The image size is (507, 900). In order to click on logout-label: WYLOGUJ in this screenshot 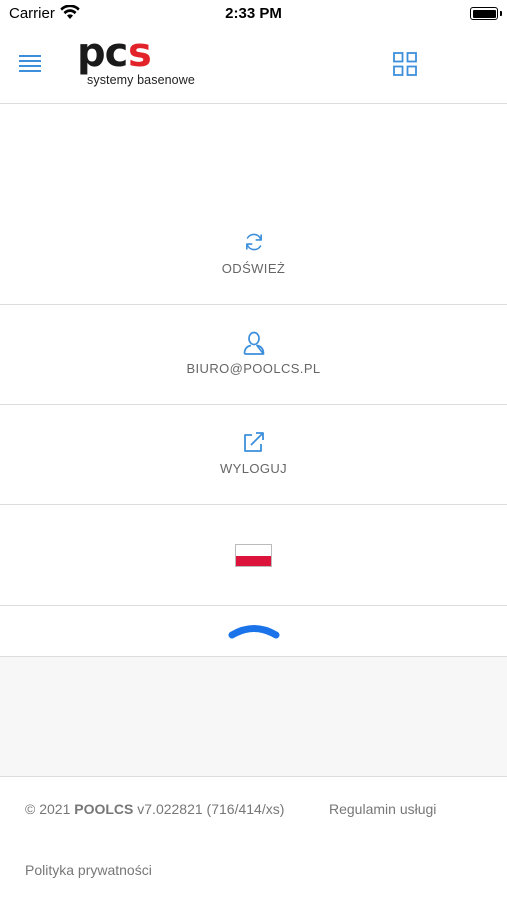, I will do `click(253, 468)`.